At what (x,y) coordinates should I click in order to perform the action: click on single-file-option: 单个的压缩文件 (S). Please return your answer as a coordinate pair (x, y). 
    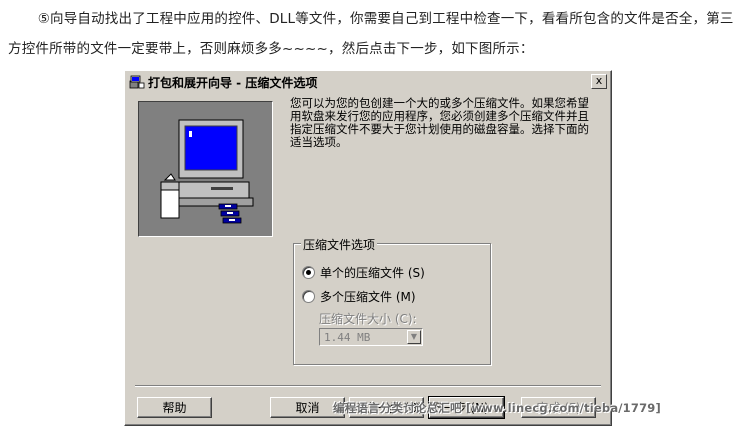
    Looking at the image, I should click on (363, 272).